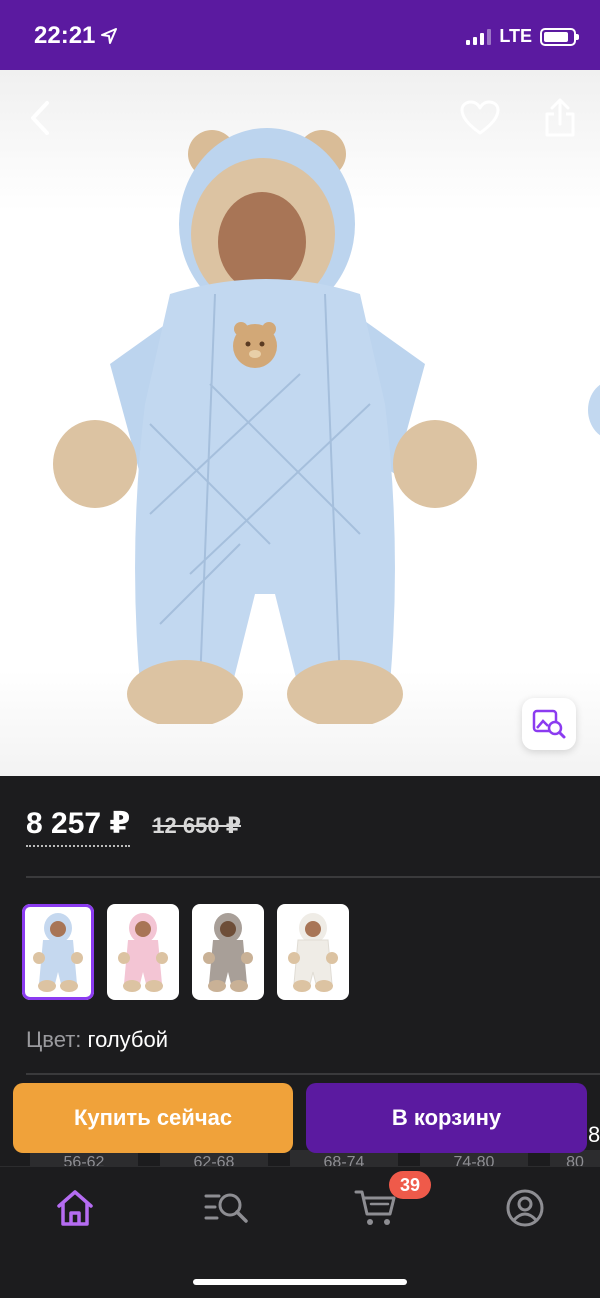  I want to click on swatch-white, so click(313, 952).